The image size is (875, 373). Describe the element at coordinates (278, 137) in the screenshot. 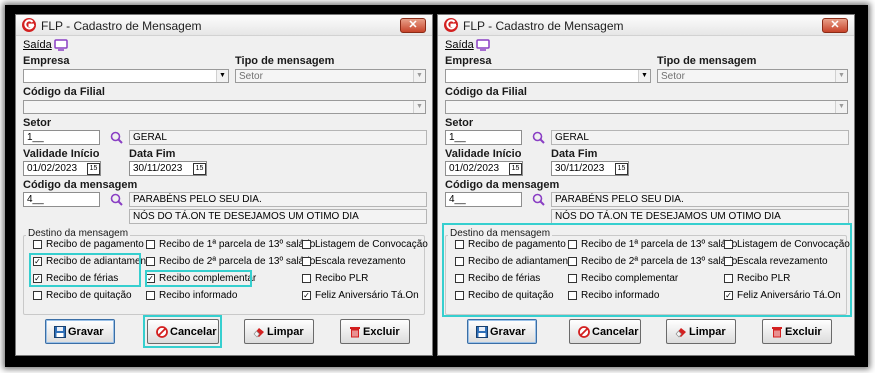

I see `setor-nome-field: GERAL` at that location.